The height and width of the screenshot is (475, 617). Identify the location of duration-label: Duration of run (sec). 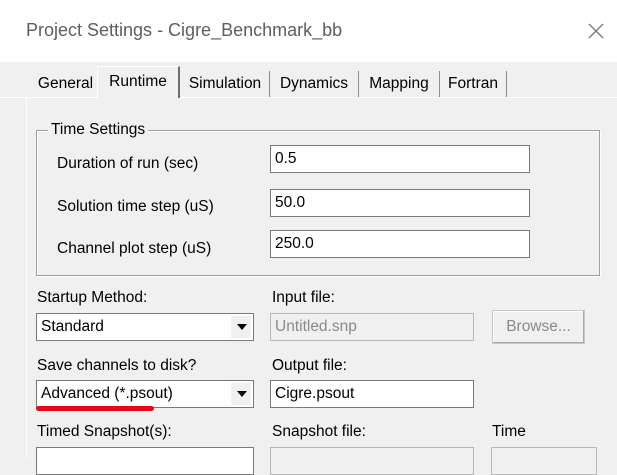
(128, 163).